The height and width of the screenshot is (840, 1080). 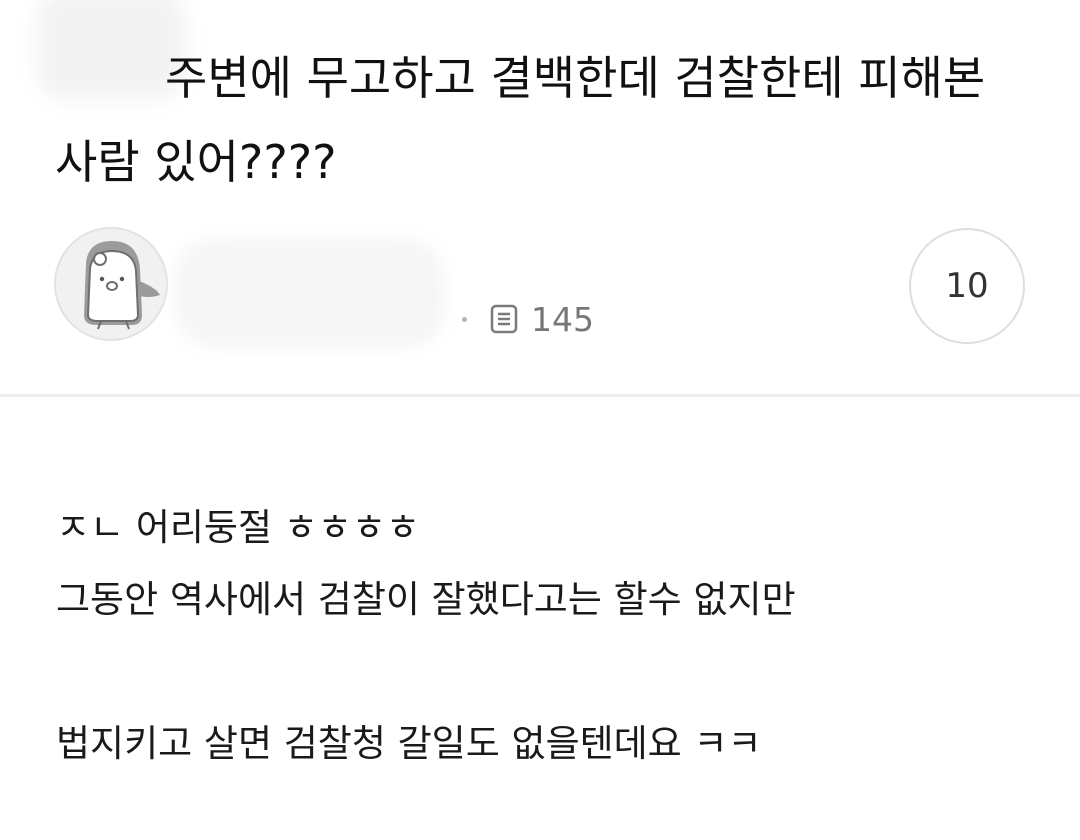 I want to click on penguin-avatar-icon, so click(x=111, y=284).